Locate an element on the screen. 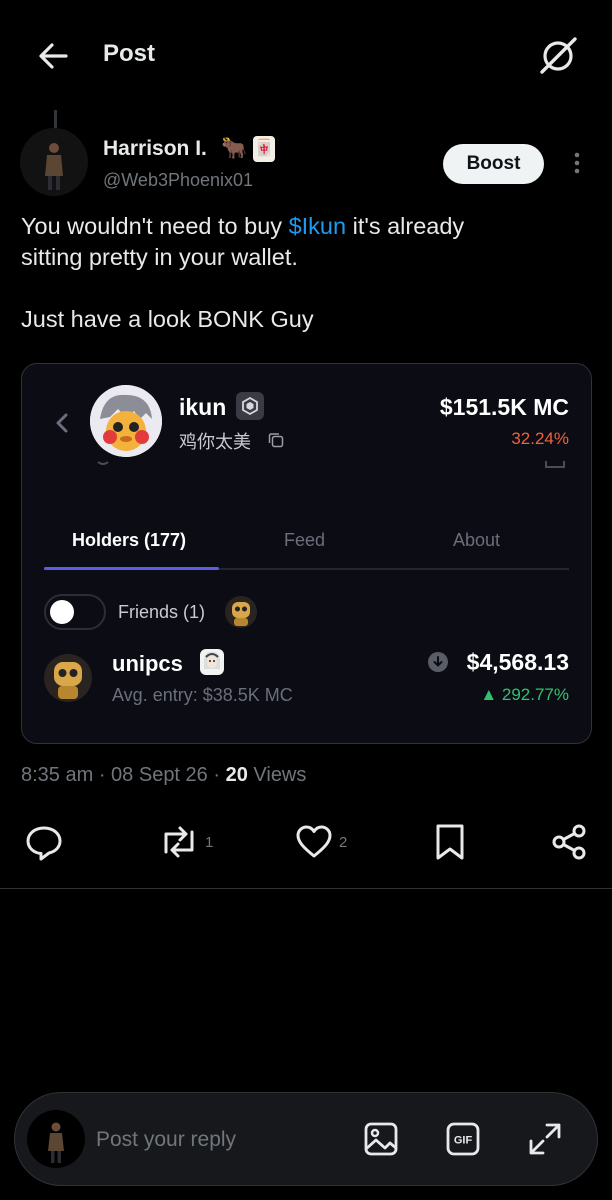 Image resolution: width=612 pixels, height=1200 pixels. holder-pfp-badge is located at coordinates (212, 662).